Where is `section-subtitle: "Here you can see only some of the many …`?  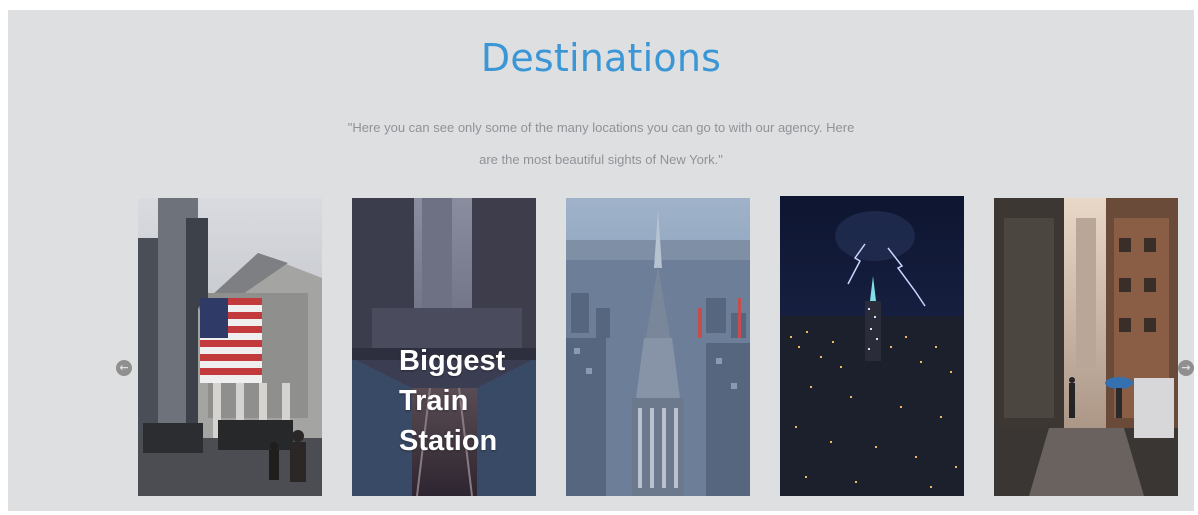 section-subtitle: "Here you can see only some of the many … is located at coordinates (601, 144).